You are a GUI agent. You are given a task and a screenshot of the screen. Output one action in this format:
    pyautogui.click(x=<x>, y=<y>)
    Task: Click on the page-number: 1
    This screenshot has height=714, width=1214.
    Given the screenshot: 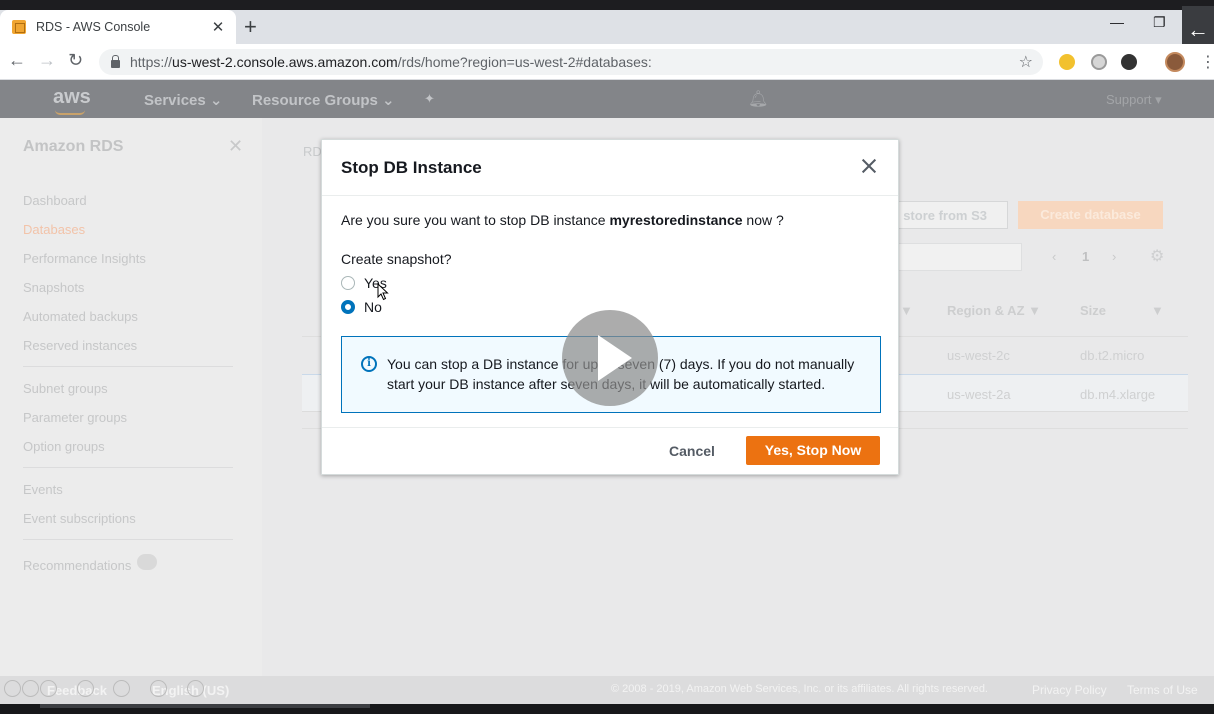 What is the action you would take?
    pyautogui.click(x=1086, y=256)
    